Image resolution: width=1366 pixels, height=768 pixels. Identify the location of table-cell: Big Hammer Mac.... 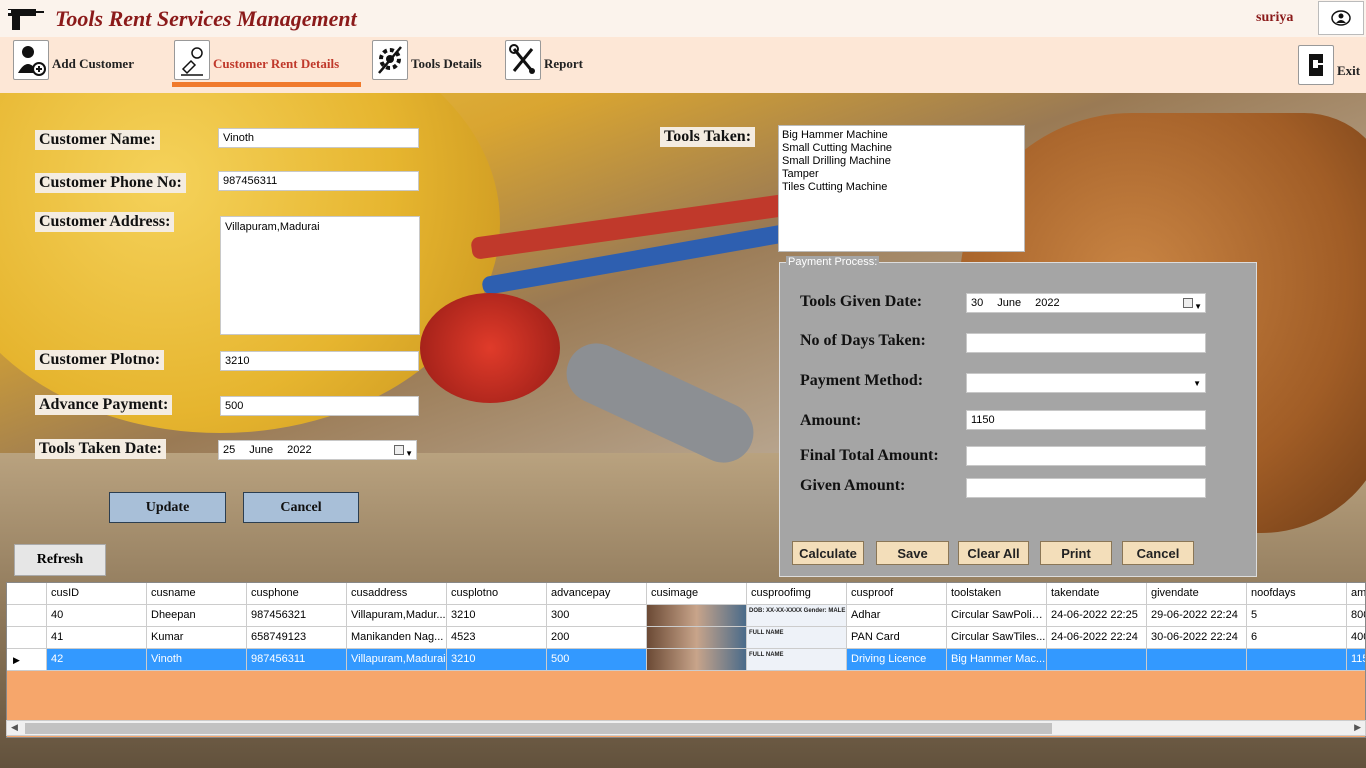
(997, 660).